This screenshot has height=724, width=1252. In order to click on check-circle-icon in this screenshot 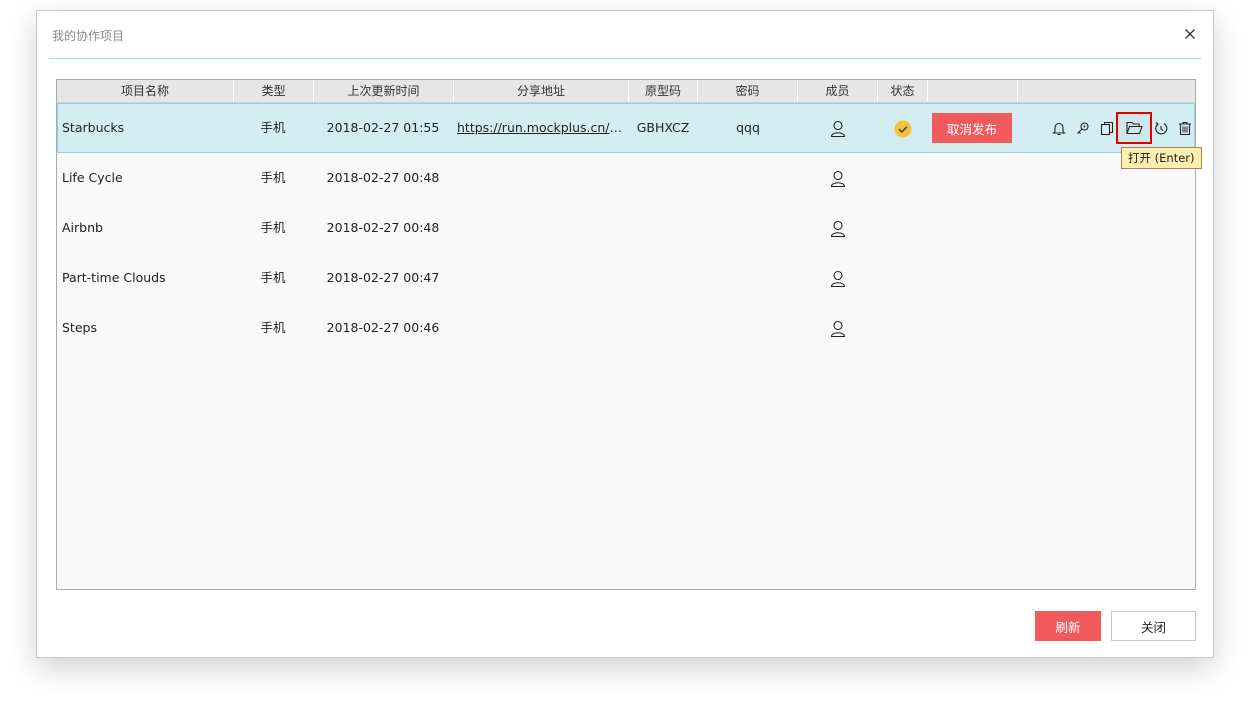, I will do `click(903, 128)`.